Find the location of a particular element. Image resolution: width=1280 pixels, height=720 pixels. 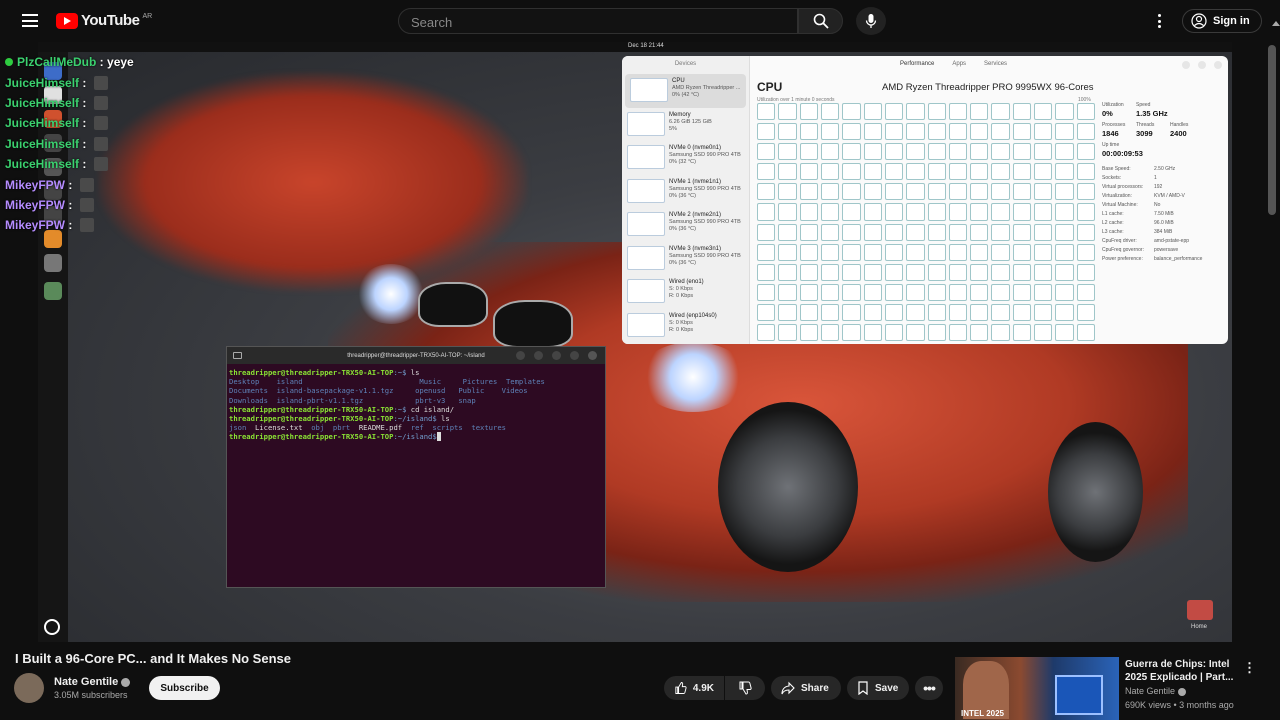

window-controls is located at coordinates (1202, 65).